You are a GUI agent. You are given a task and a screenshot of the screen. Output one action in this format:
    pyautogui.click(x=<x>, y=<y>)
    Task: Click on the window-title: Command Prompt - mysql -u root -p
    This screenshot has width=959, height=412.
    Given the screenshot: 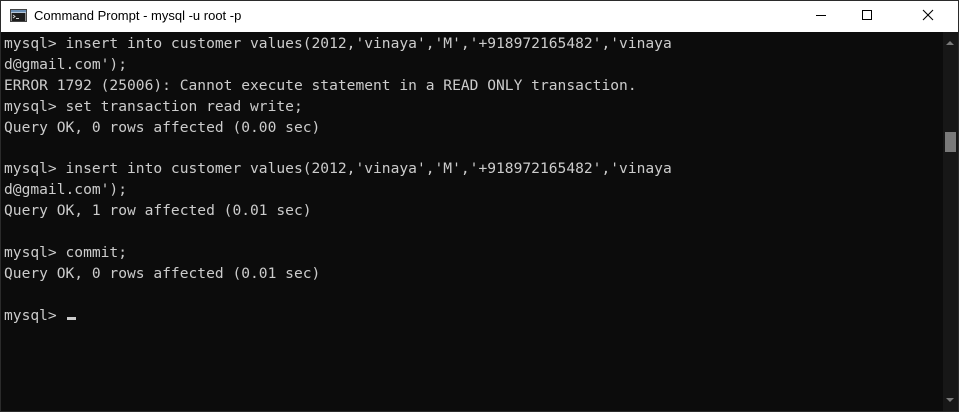 What is the action you would take?
    pyautogui.click(x=138, y=15)
    